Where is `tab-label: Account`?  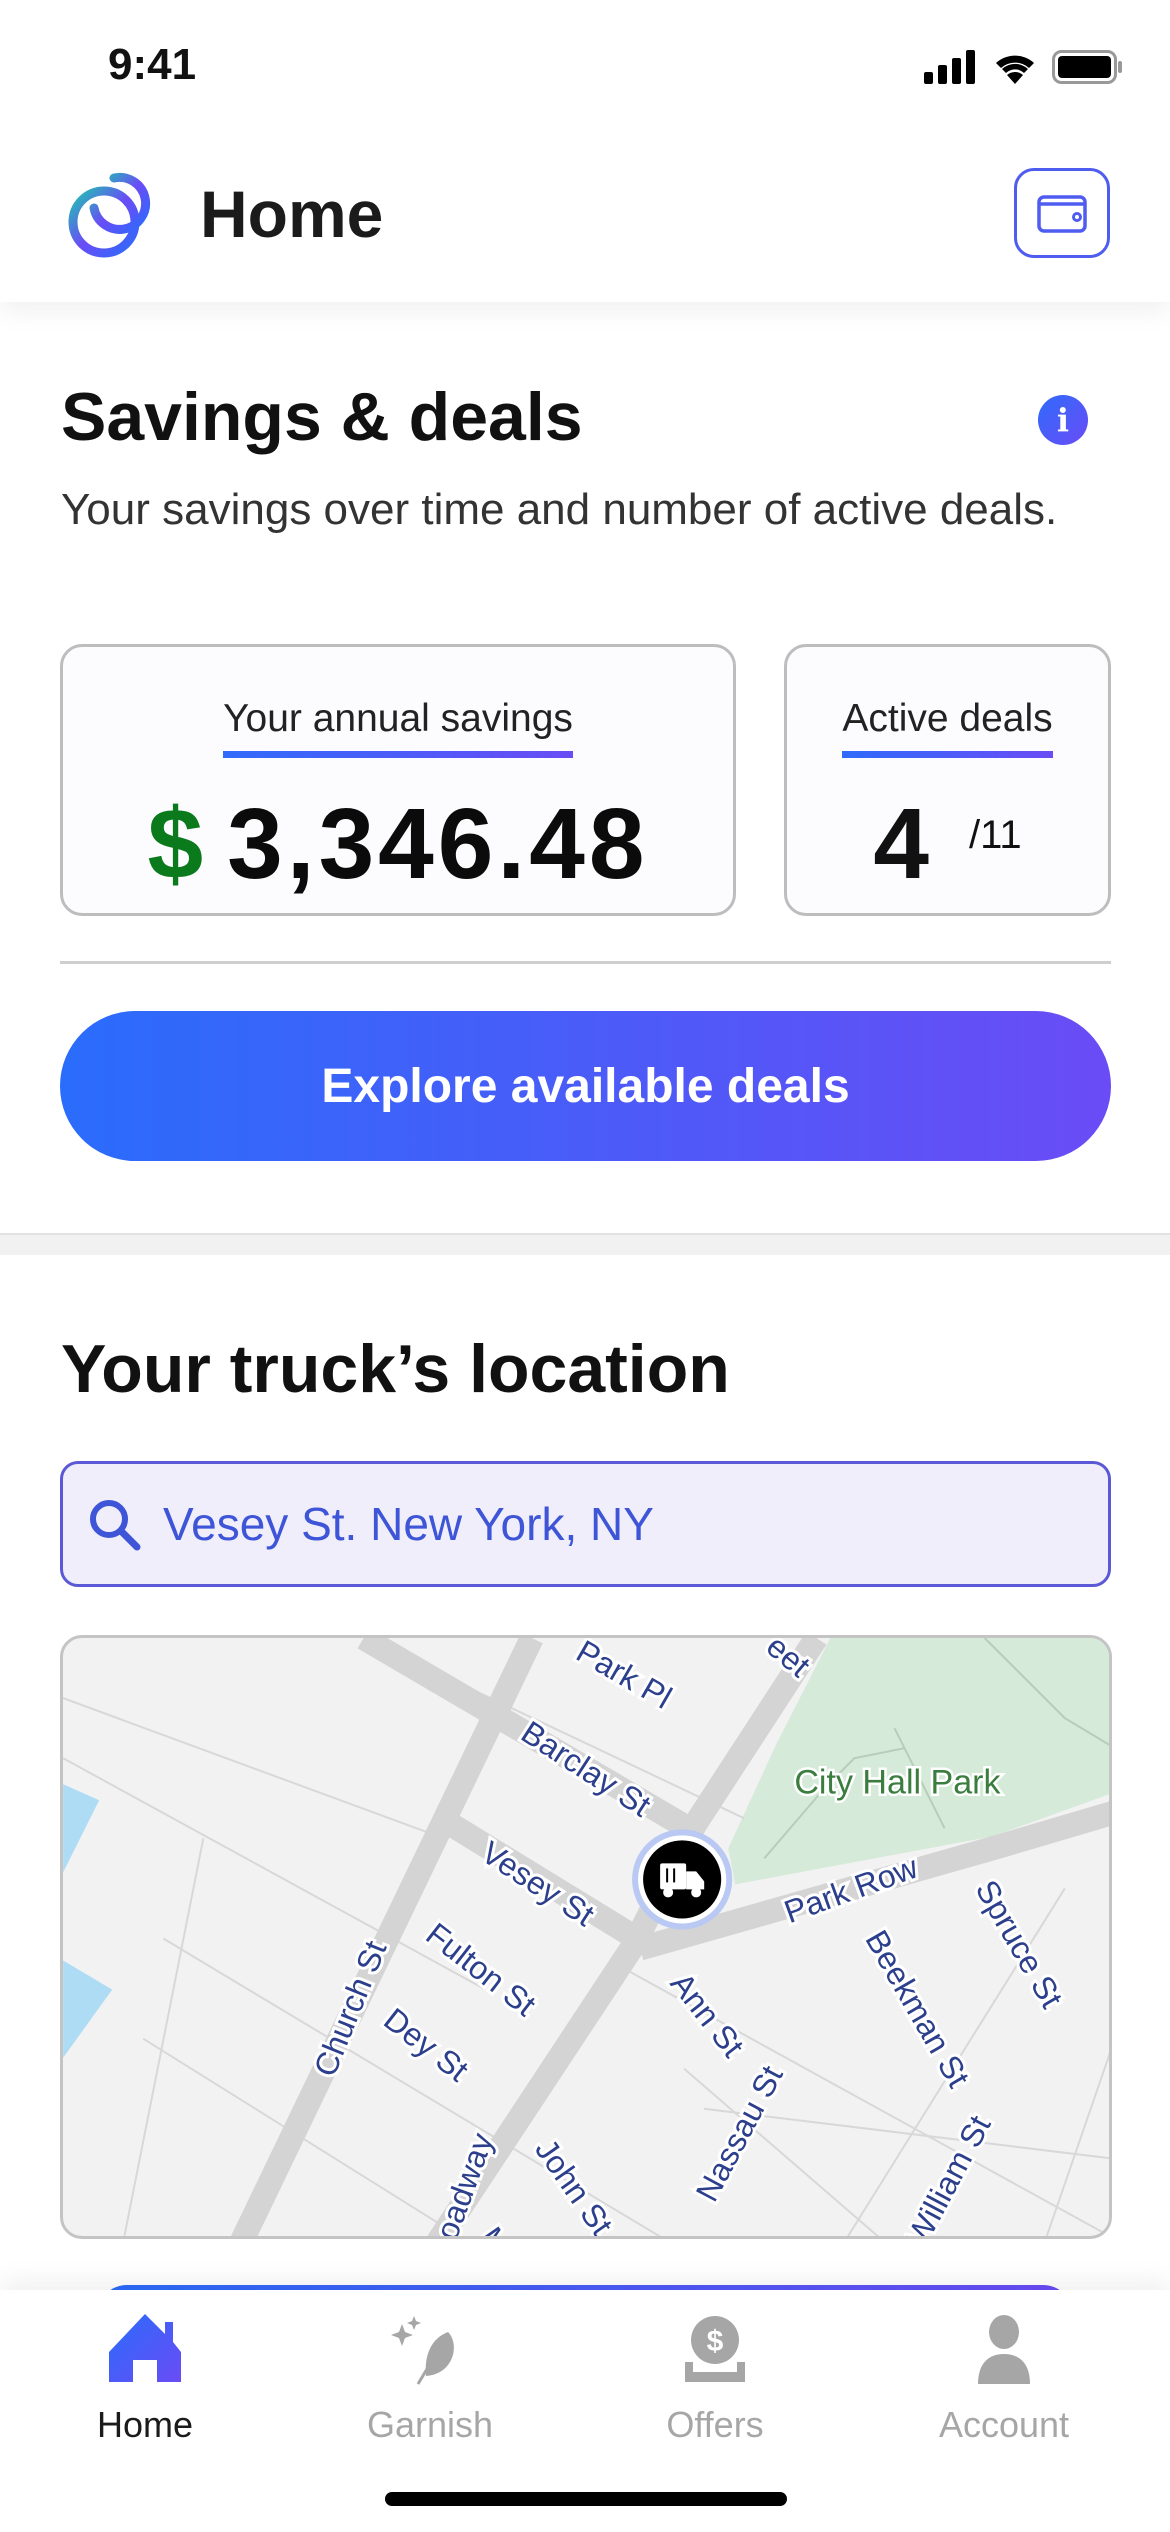 tab-label: Account is located at coordinates (1004, 2424).